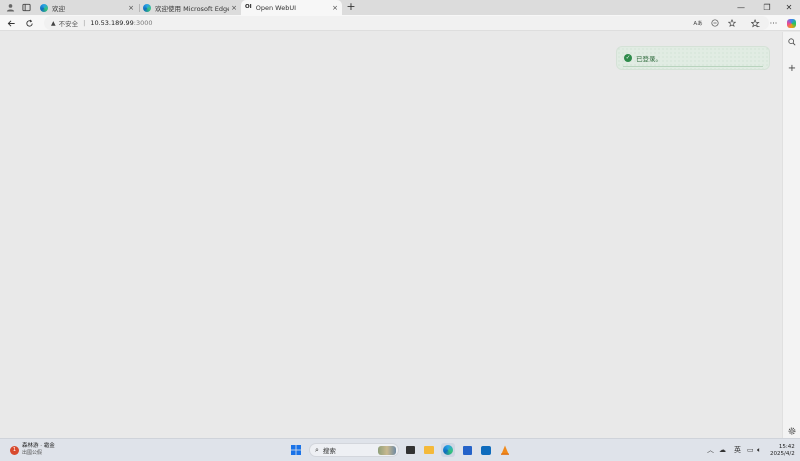 Image resolution: width=800 pixels, height=461 pixels. Describe the element at coordinates (698, 22) in the screenshot. I see `read-aloud-icon: Aあ` at that location.